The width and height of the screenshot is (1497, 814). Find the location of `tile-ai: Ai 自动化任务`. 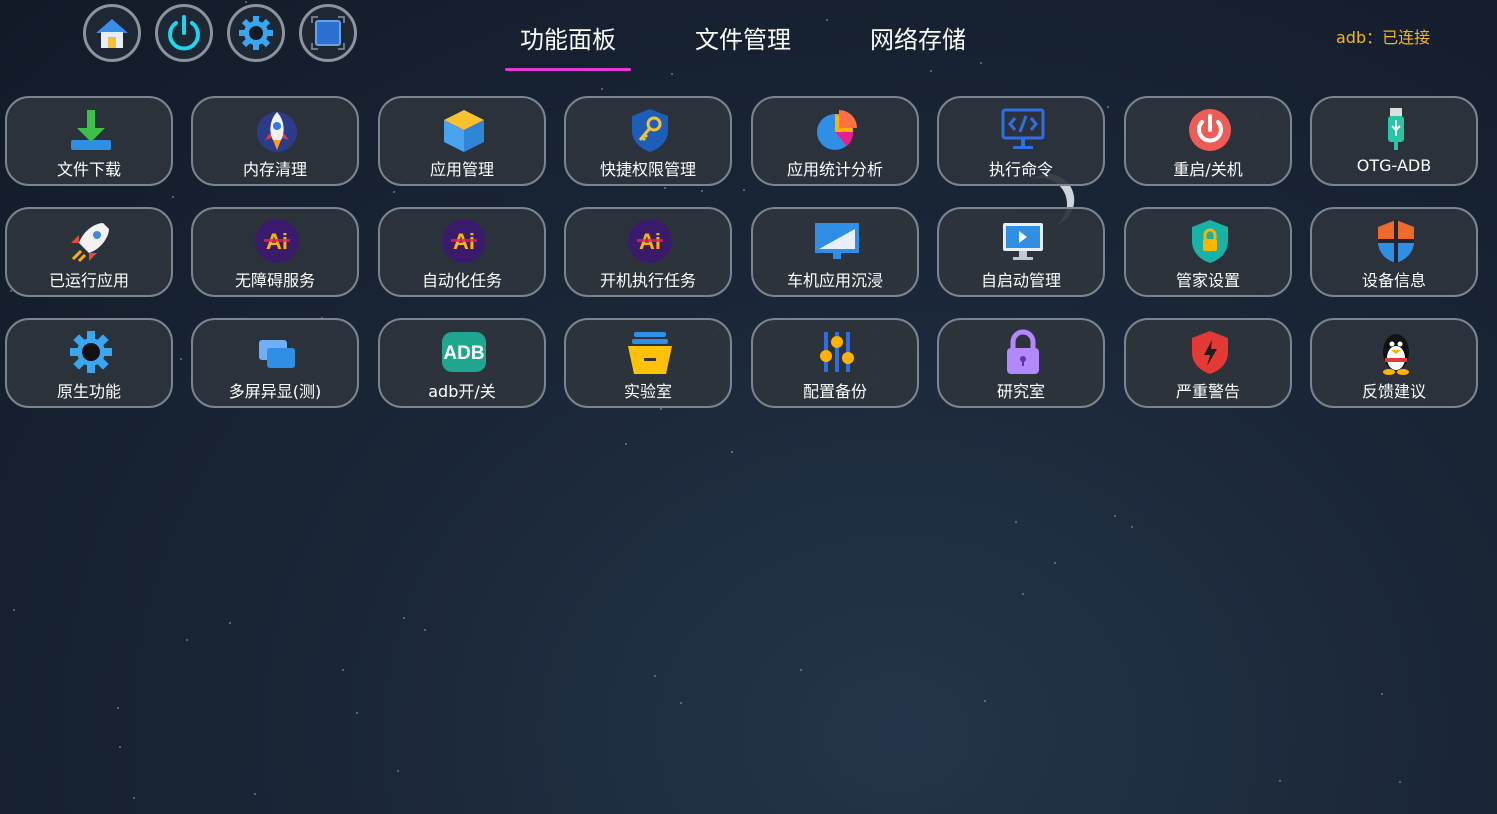

tile-ai: Ai 自动化任务 is located at coordinates (462, 252).